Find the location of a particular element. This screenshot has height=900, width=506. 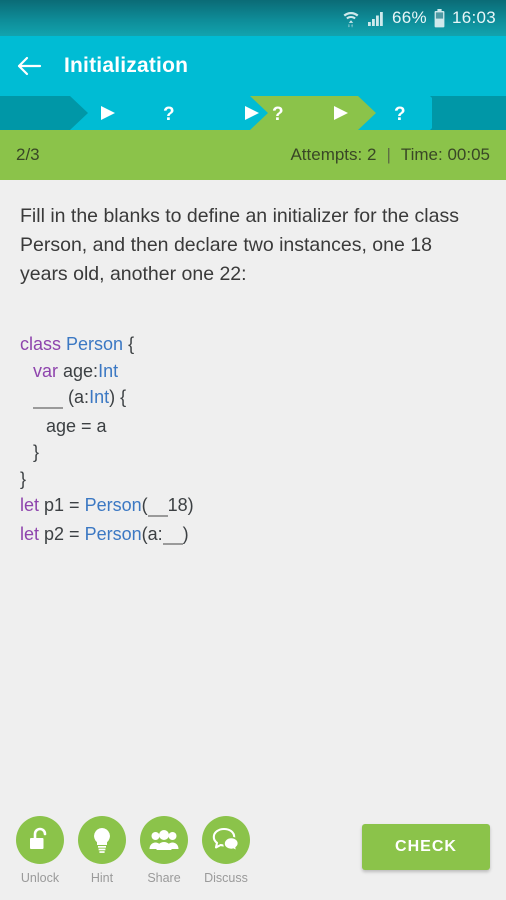

unlock-padlock-icon is located at coordinates (40, 840).